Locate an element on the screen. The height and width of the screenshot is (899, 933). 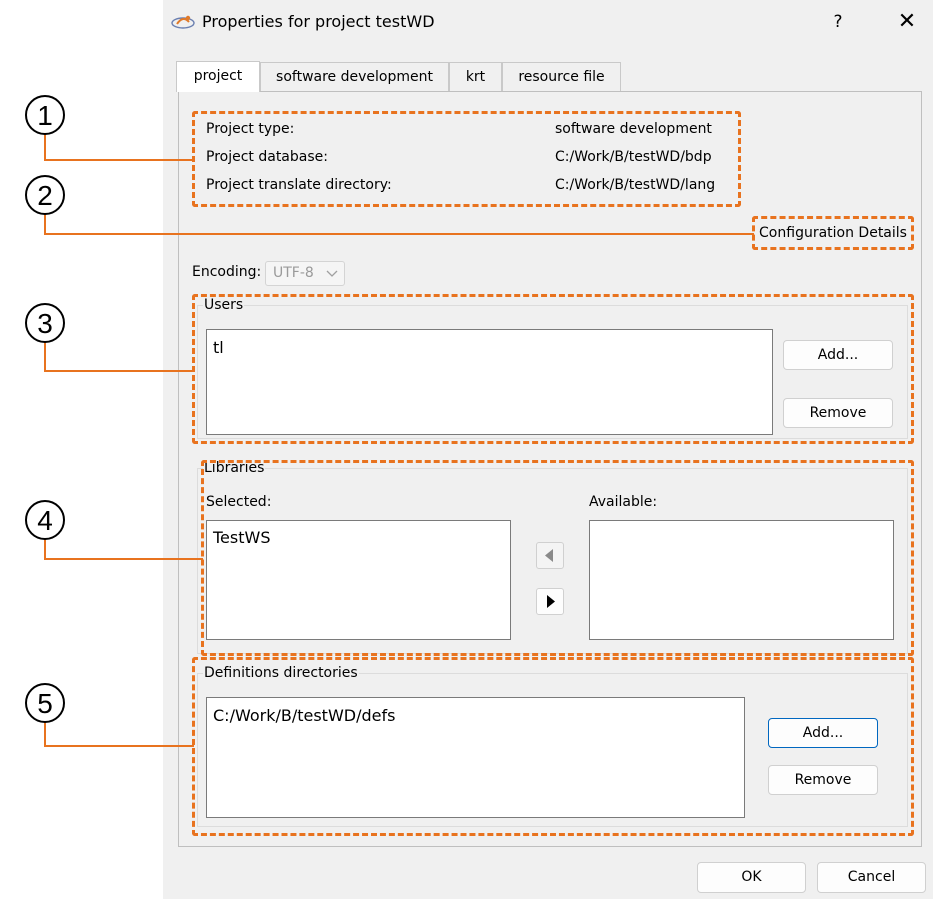
cancel-button: Cancel is located at coordinates (871, 877).